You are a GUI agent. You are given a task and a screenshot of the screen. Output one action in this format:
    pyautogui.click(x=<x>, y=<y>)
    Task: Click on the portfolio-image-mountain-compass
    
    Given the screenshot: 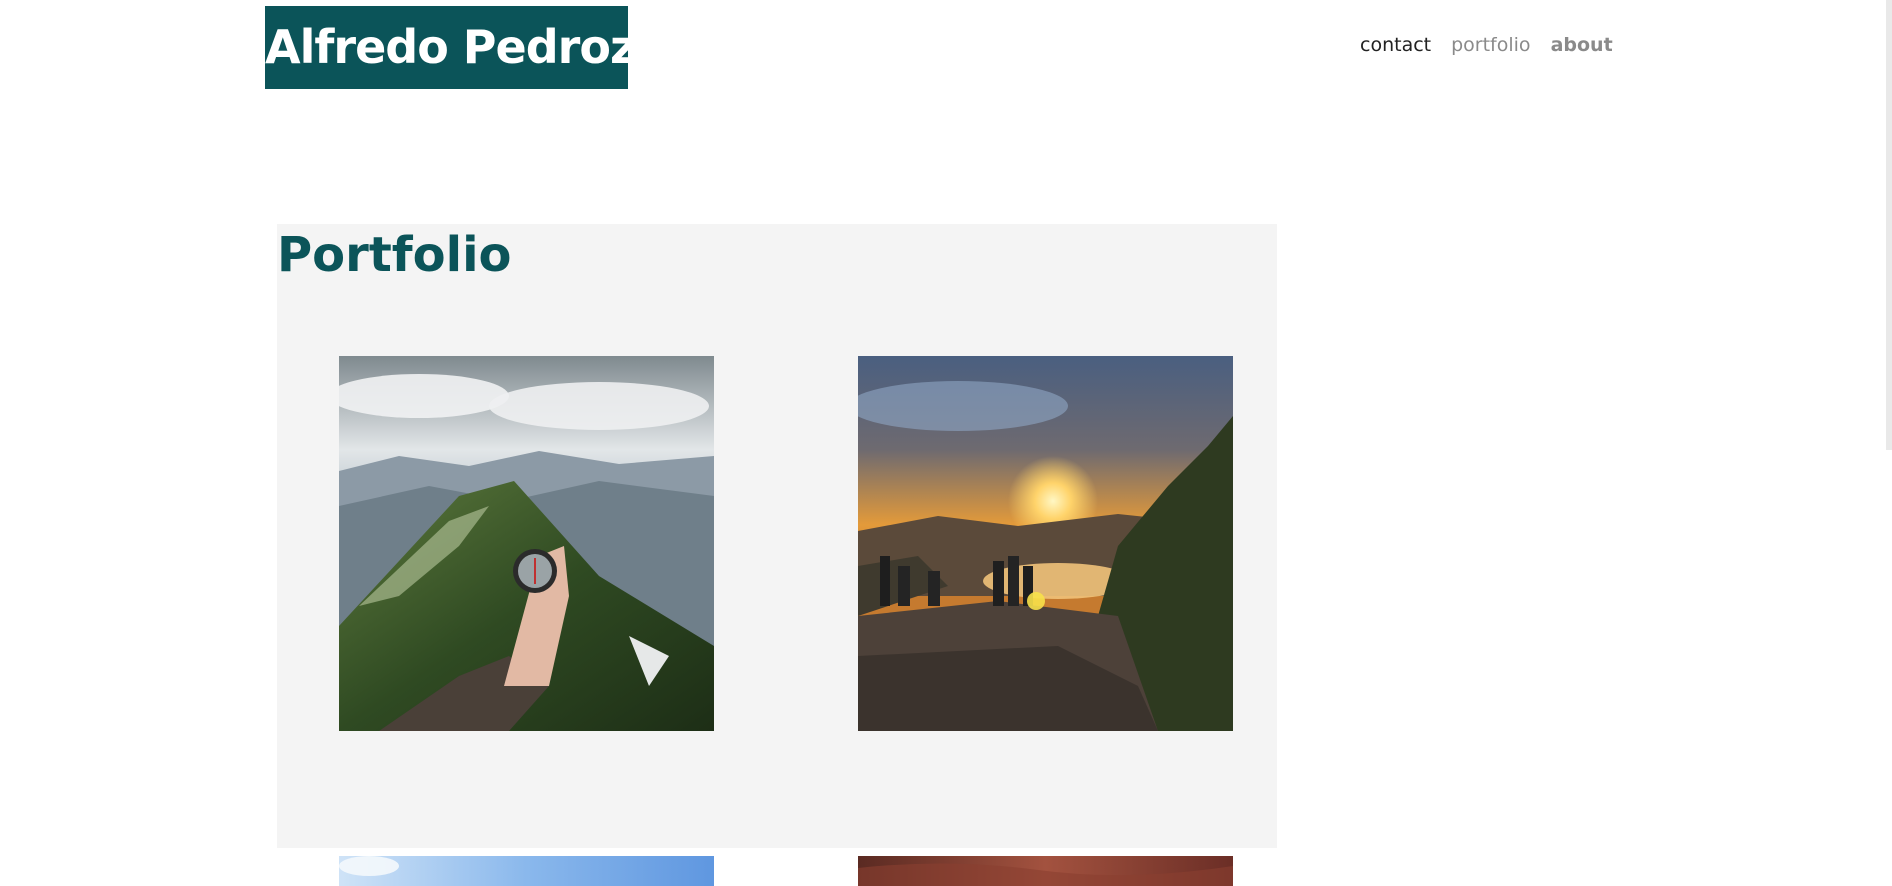 What is the action you would take?
    pyautogui.click(x=526, y=543)
    